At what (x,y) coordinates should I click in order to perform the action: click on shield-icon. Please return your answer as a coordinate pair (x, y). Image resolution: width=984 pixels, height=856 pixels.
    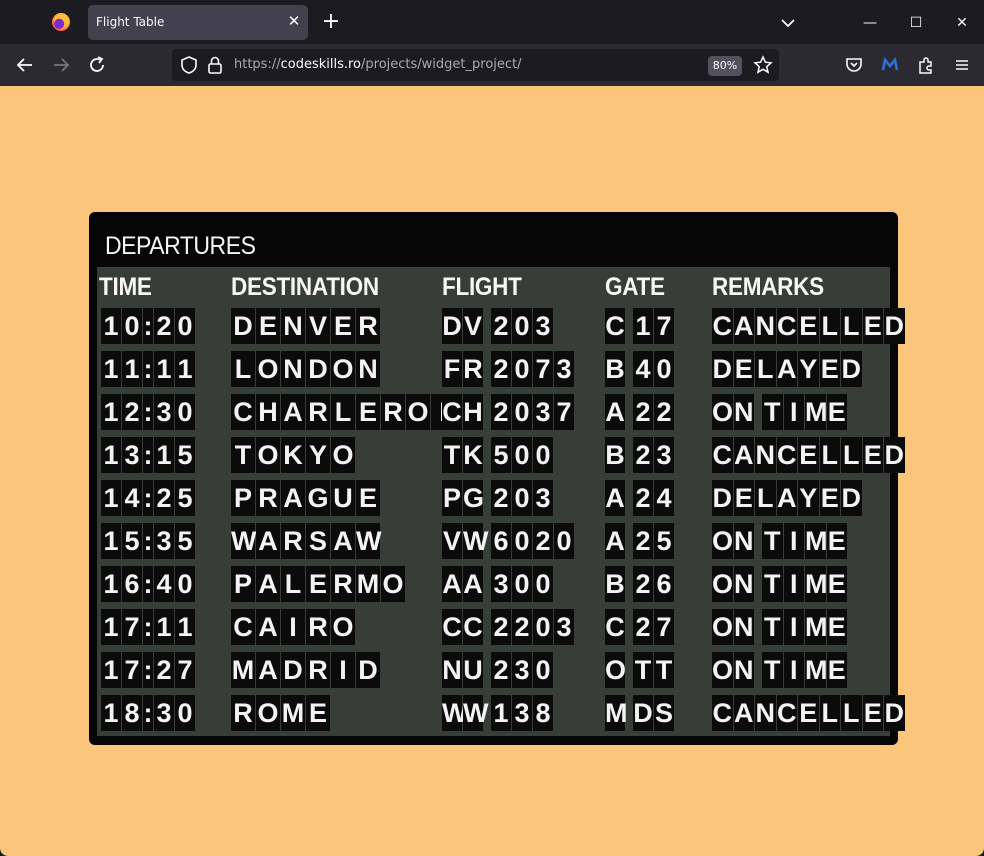
    Looking at the image, I should click on (189, 65).